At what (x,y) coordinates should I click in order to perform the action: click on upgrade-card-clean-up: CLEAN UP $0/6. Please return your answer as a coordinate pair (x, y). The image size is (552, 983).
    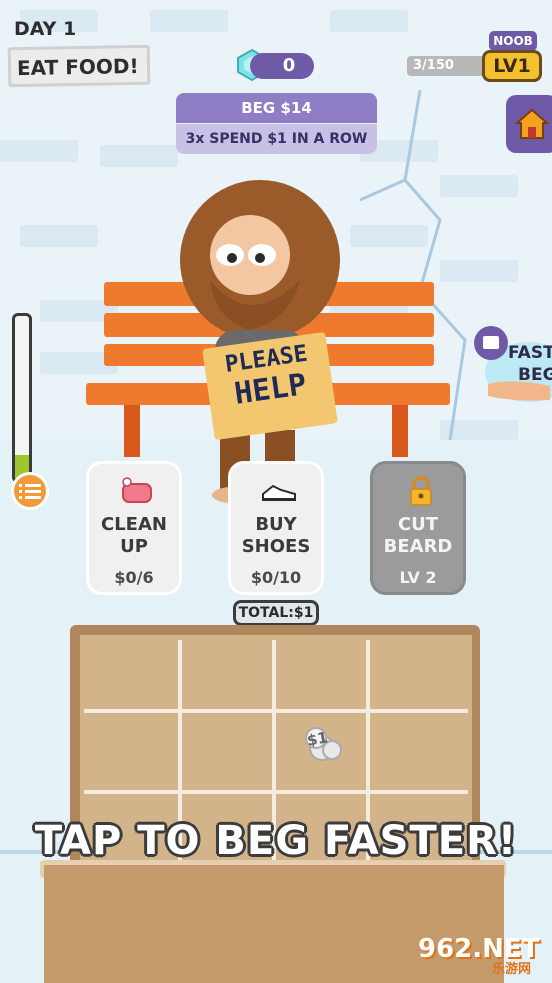
    Looking at the image, I should click on (134, 528).